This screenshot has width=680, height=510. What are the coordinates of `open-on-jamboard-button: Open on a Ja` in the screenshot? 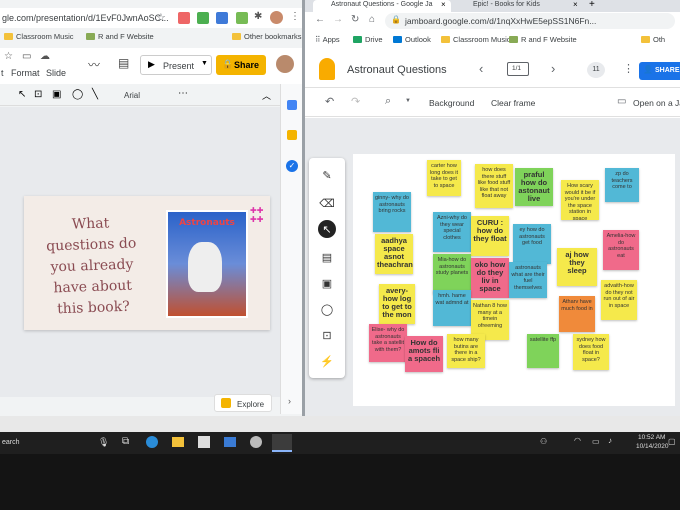 It's located at (656, 103).